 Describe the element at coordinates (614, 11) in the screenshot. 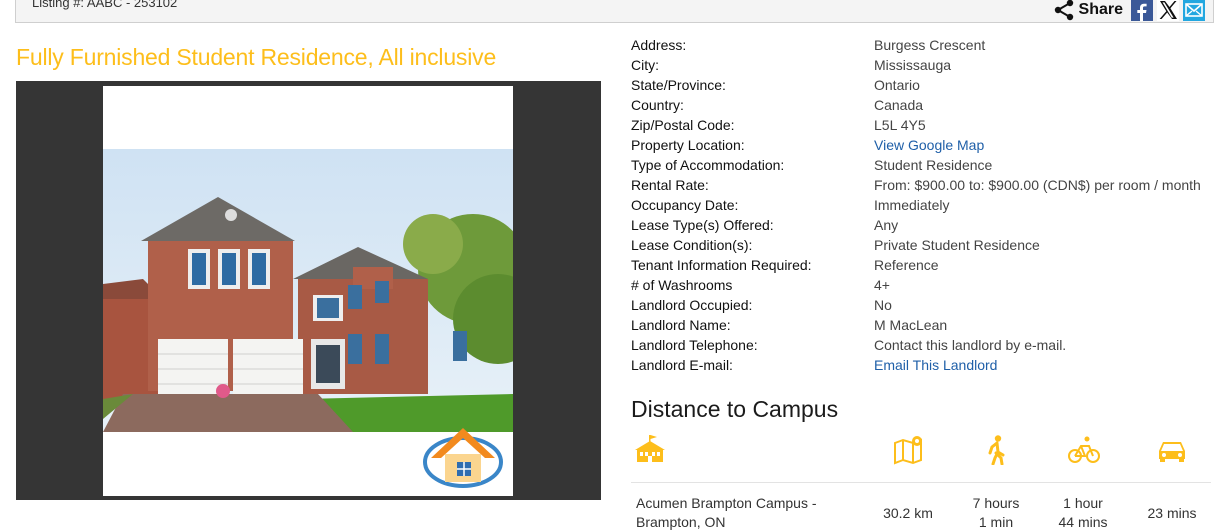

I see `listing-header-bar: Listing #: AABC - 253102 Share` at that location.